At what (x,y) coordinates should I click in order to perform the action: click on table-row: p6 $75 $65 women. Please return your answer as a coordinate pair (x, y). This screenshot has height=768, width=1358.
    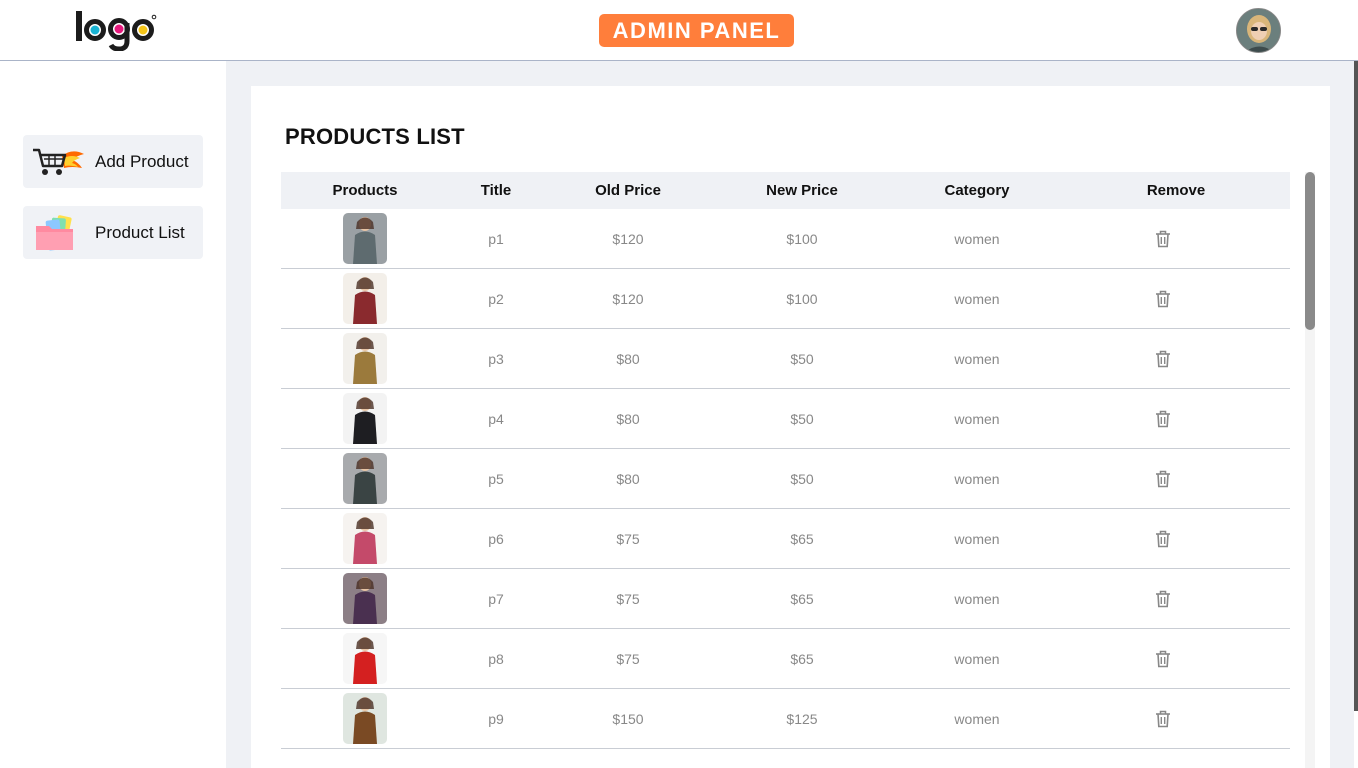
    Looking at the image, I should click on (785, 539).